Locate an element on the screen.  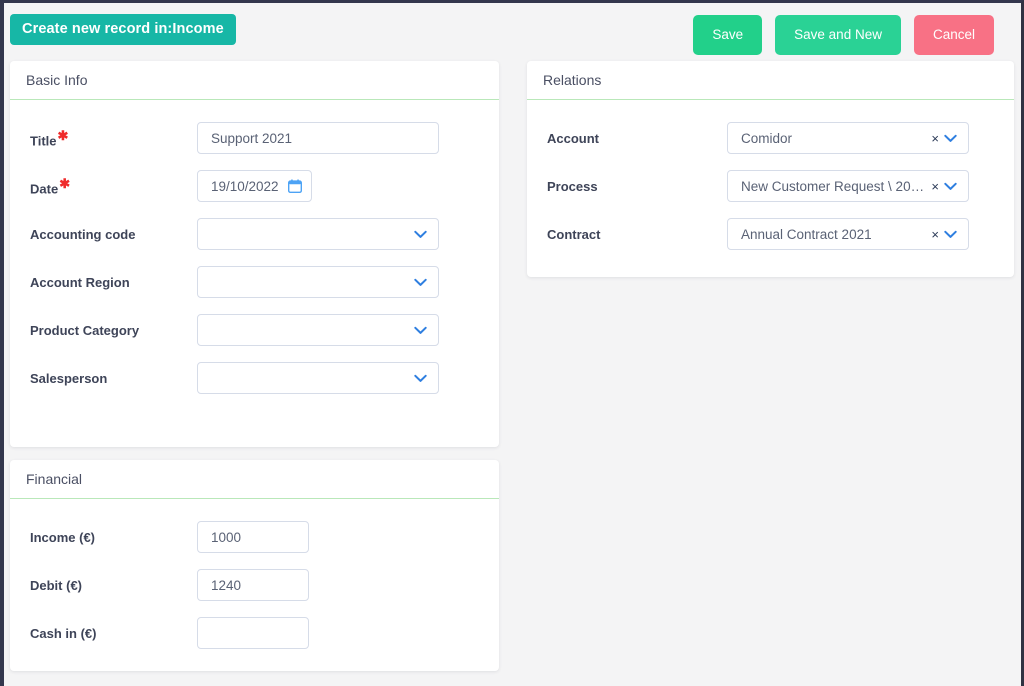
field-row-debit: Debit (€) 1240 is located at coordinates (254, 585).